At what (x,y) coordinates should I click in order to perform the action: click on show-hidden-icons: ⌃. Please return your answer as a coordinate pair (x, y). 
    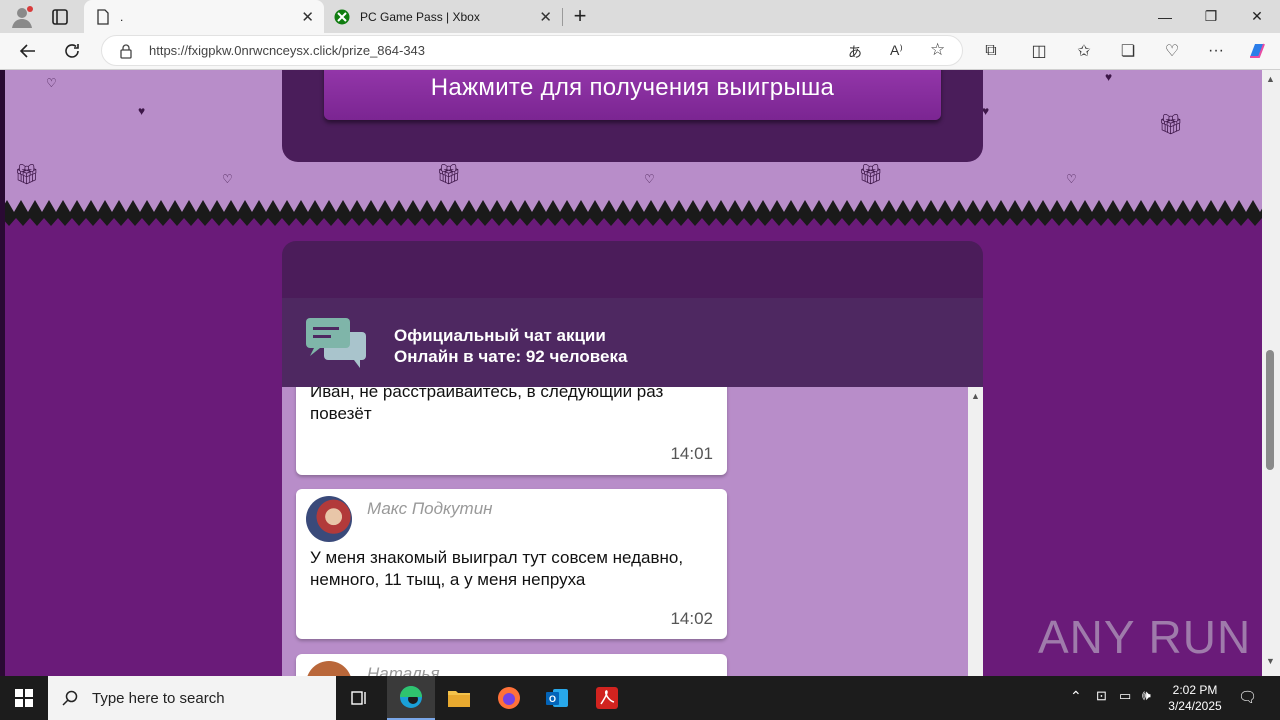
    Looking at the image, I should click on (1076, 696).